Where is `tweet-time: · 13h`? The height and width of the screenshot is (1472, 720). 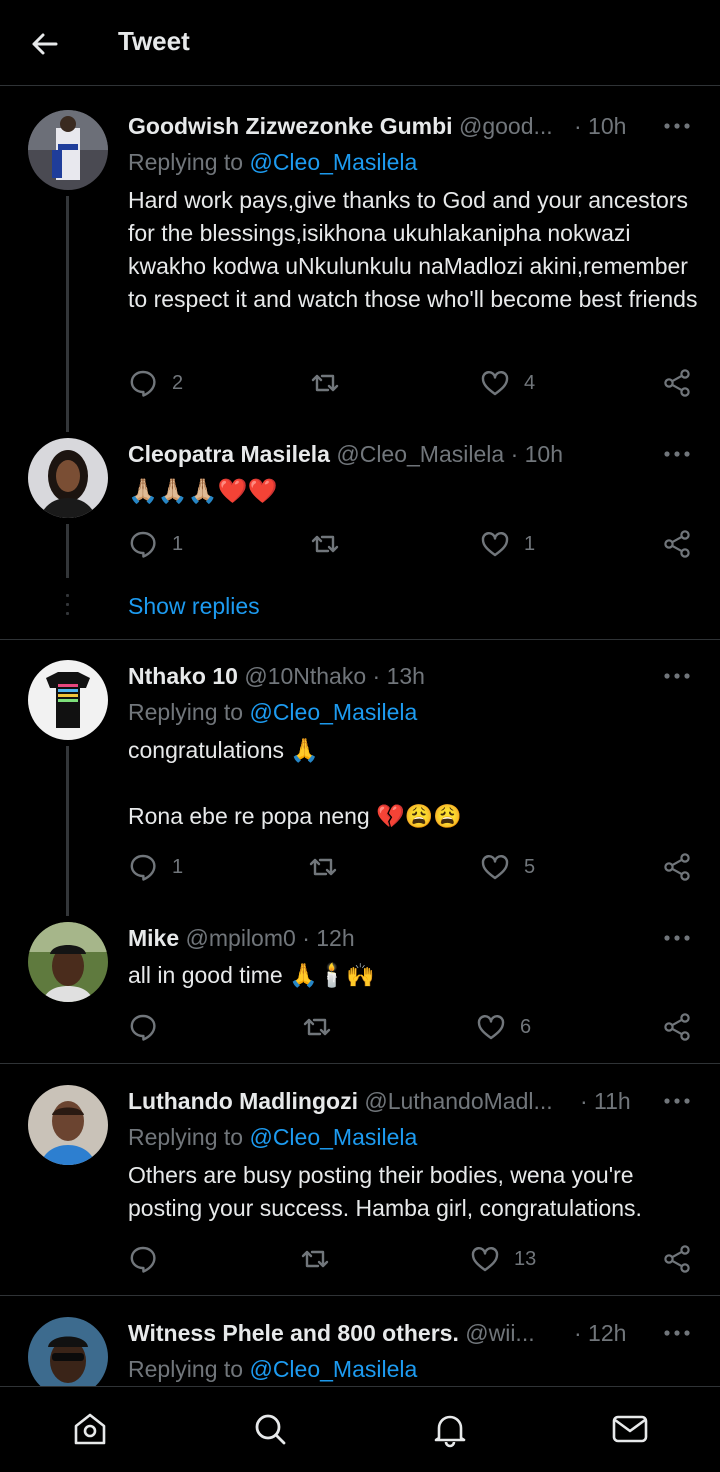
tweet-time: · 13h is located at coordinates (398, 676).